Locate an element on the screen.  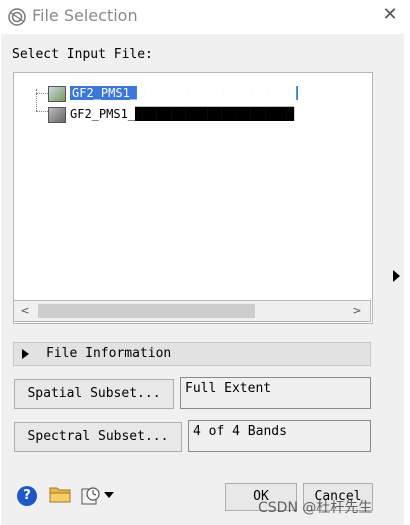
file-item: GF2_PMS1_██████████████████████ is located at coordinates (209, 114).